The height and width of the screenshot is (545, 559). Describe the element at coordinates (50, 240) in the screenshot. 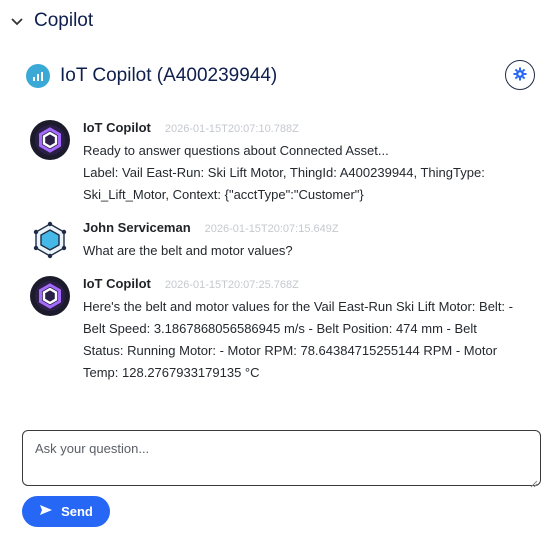

I see `user-avatar-icon` at that location.